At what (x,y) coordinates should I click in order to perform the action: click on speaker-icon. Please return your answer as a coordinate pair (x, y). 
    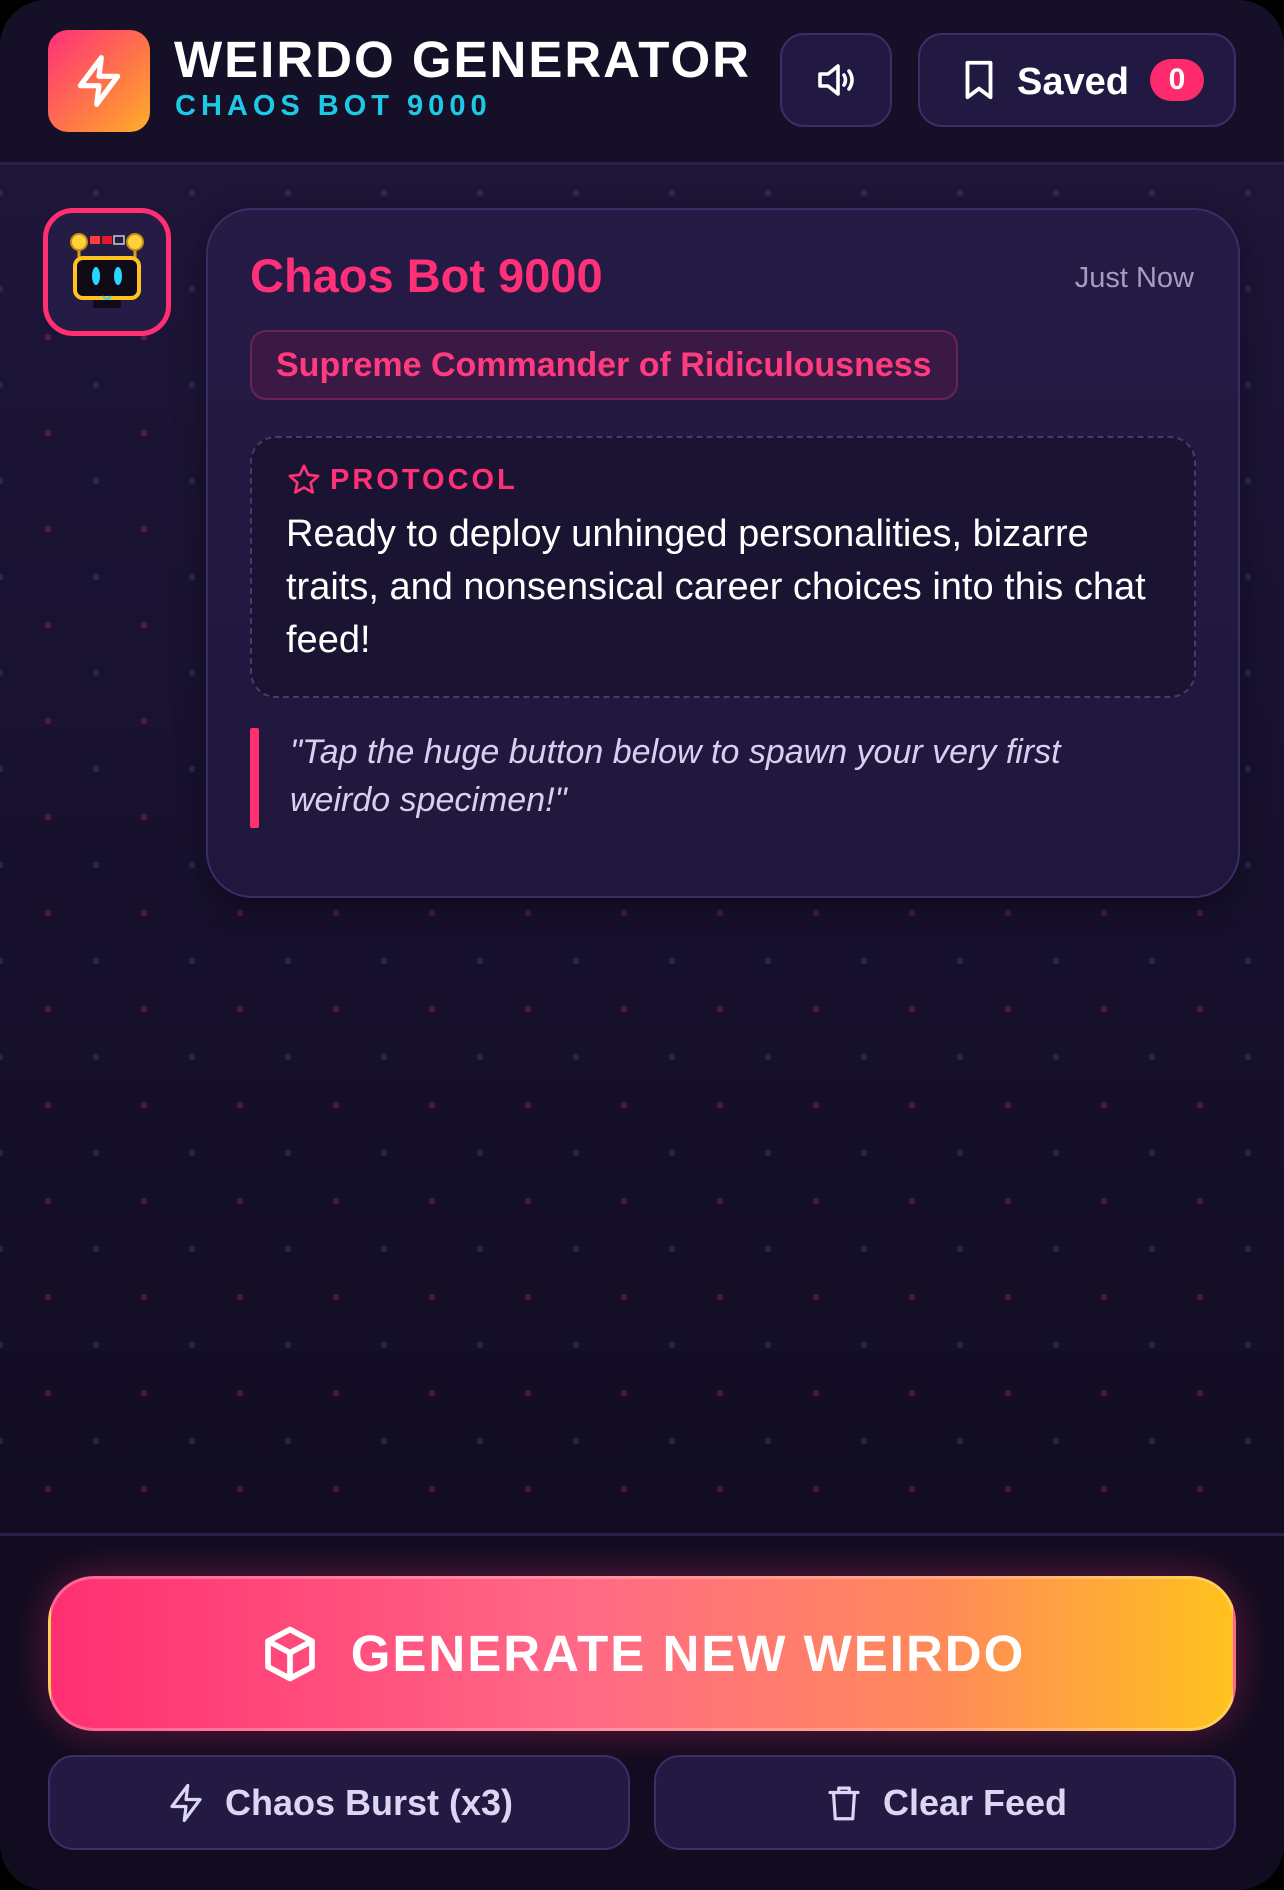
    Looking at the image, I should click on (836, 80).